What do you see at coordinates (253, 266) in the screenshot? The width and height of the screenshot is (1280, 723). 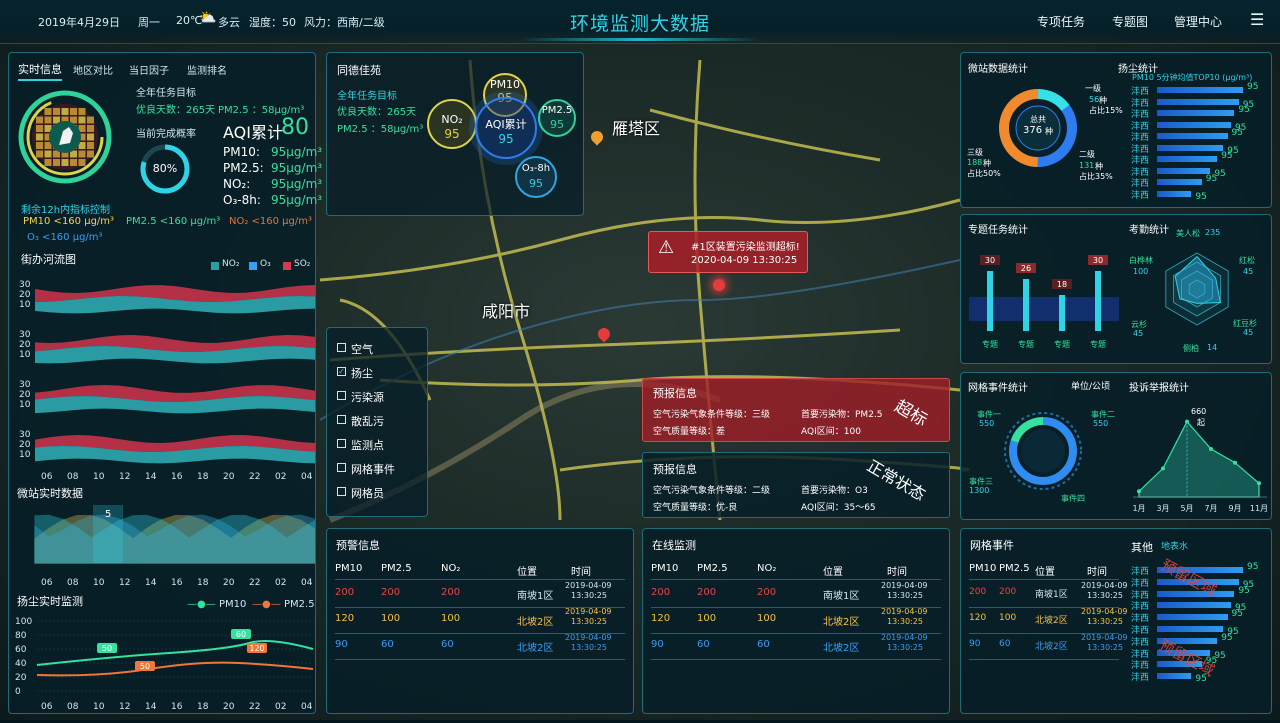 I see `legend-o3-swatch` at bounding box center [253, 266].